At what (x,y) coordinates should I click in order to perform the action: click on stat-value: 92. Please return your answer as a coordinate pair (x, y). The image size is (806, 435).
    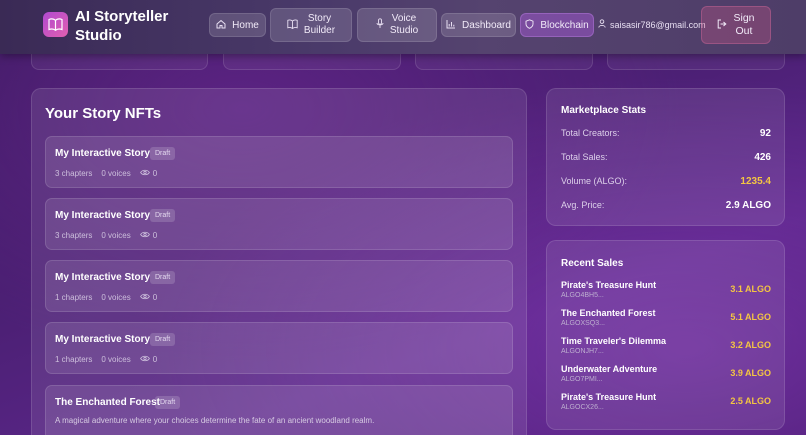
    Looking at the image, I should click on (765, 133).